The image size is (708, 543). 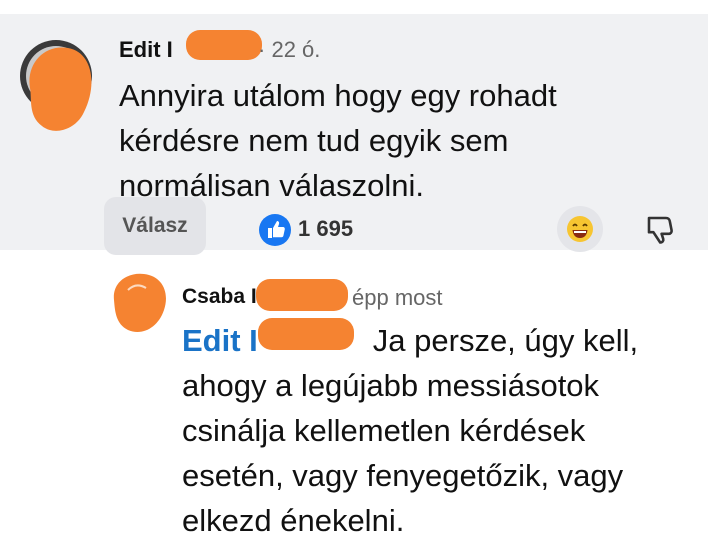 I want to click on comment-text-line-1: Annyira utálom hogy egy rohadt, so click(x=338, y=95).